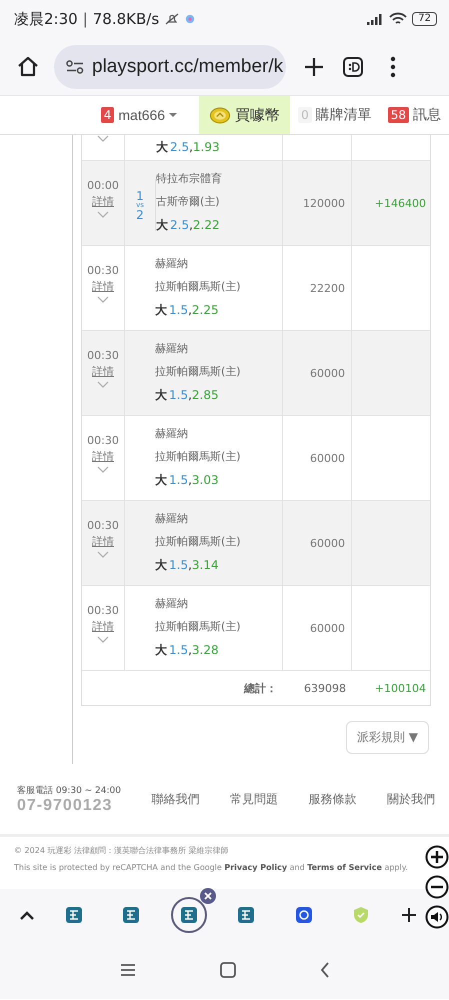 The width and height of the screenshot is (449, 1000). What do you see at coordinates (324, 203) in the screenshot?
I see `bet-amount: 120000` at bounding box center [324, 203].